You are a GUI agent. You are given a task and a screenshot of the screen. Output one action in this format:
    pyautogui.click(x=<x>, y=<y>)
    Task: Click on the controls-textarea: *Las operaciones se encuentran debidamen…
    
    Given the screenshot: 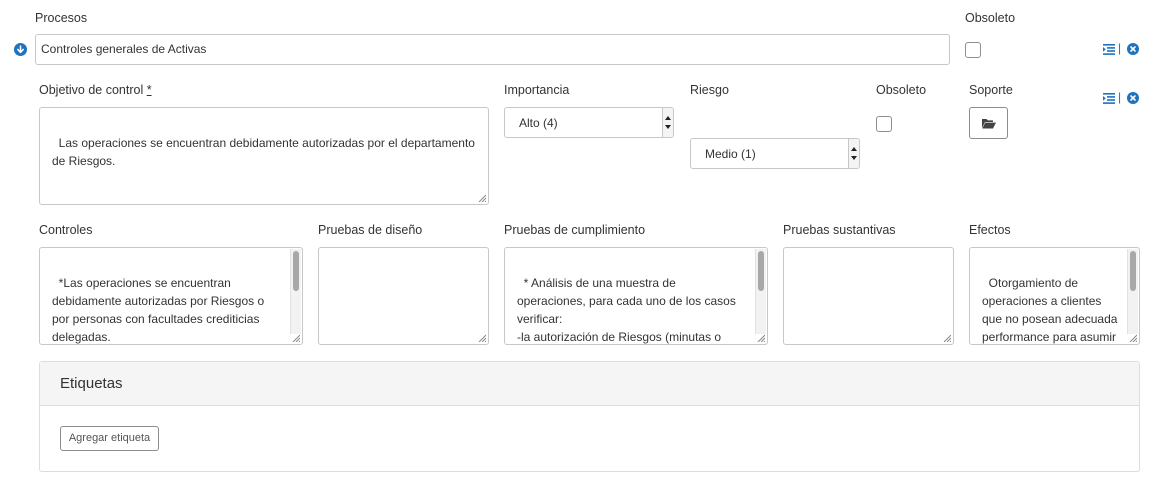 What is the action you would take?
    pyautogui.click(x=171, y=296)
    